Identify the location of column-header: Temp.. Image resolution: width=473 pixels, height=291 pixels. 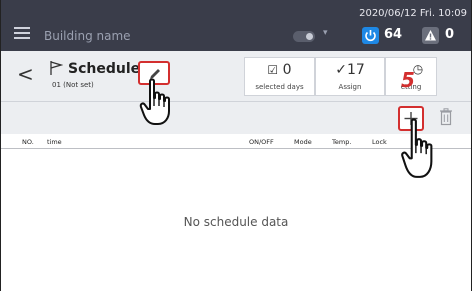
(342, 142).